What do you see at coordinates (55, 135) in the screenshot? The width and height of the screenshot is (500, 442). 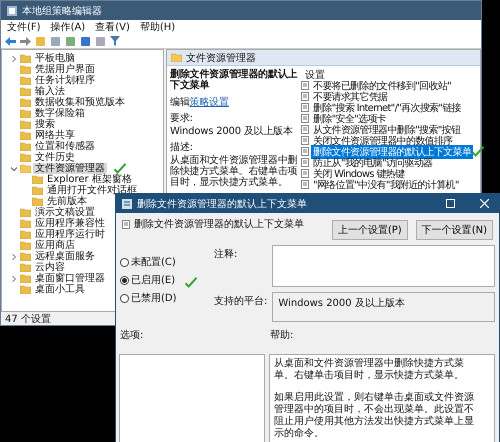 I see `tree-item: 网络共享` at bounding box center [55, 135].